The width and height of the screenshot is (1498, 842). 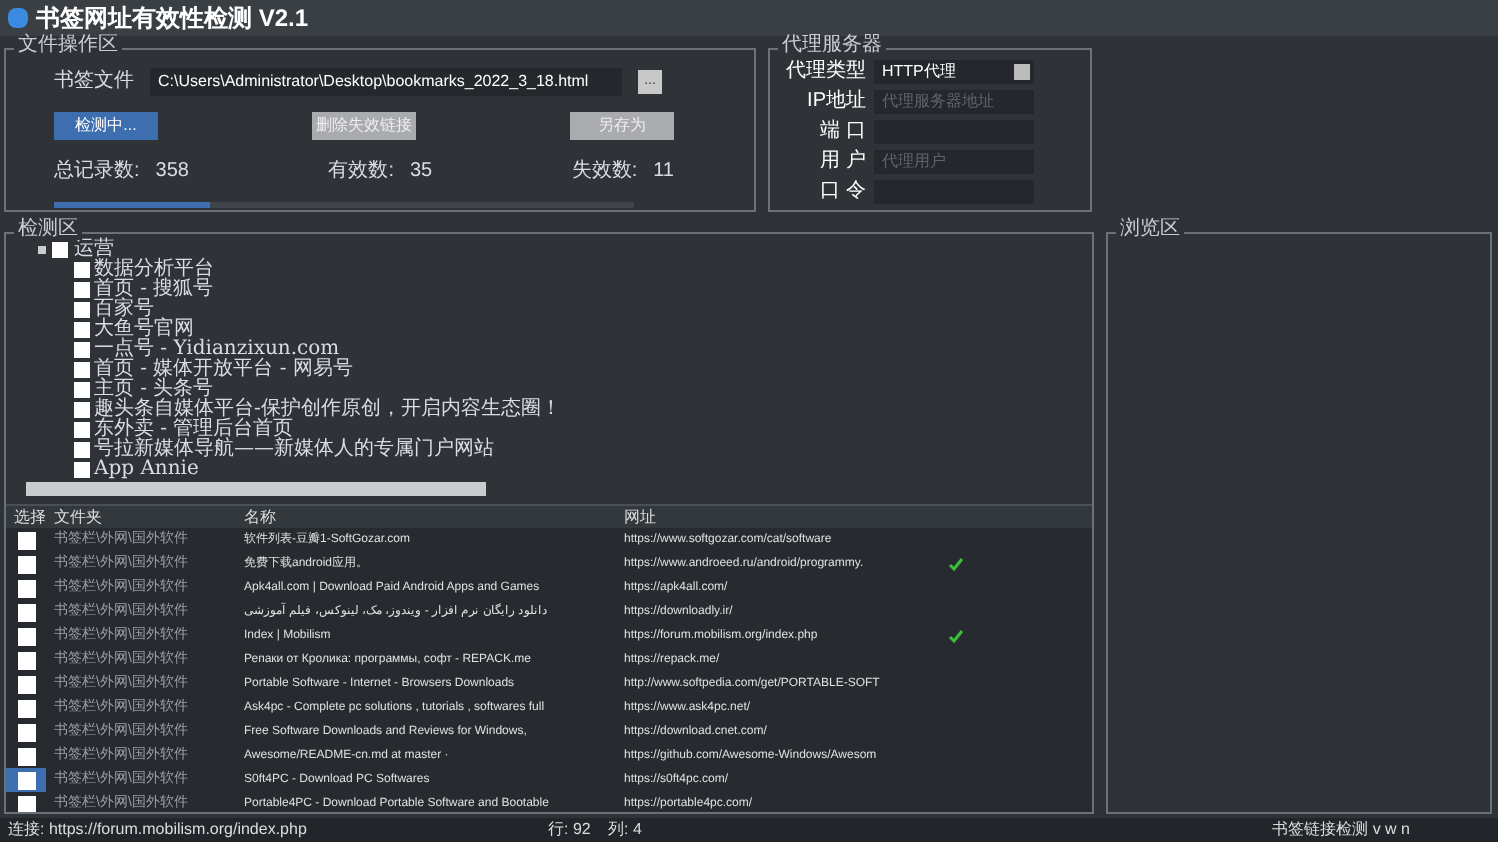 I want to click on proxy-type-select: HTTP代理, so click(x=954, y=71).